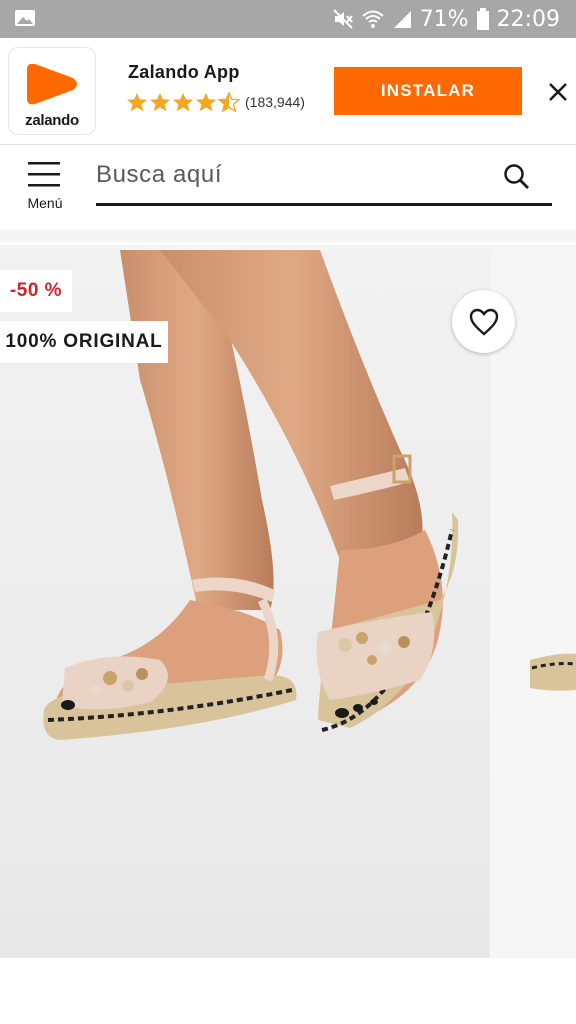 The width and height of the screenshot is (576, 1024). Describe the element at coordinates (288, 240) in the screenshot. I see `divider` at that location.